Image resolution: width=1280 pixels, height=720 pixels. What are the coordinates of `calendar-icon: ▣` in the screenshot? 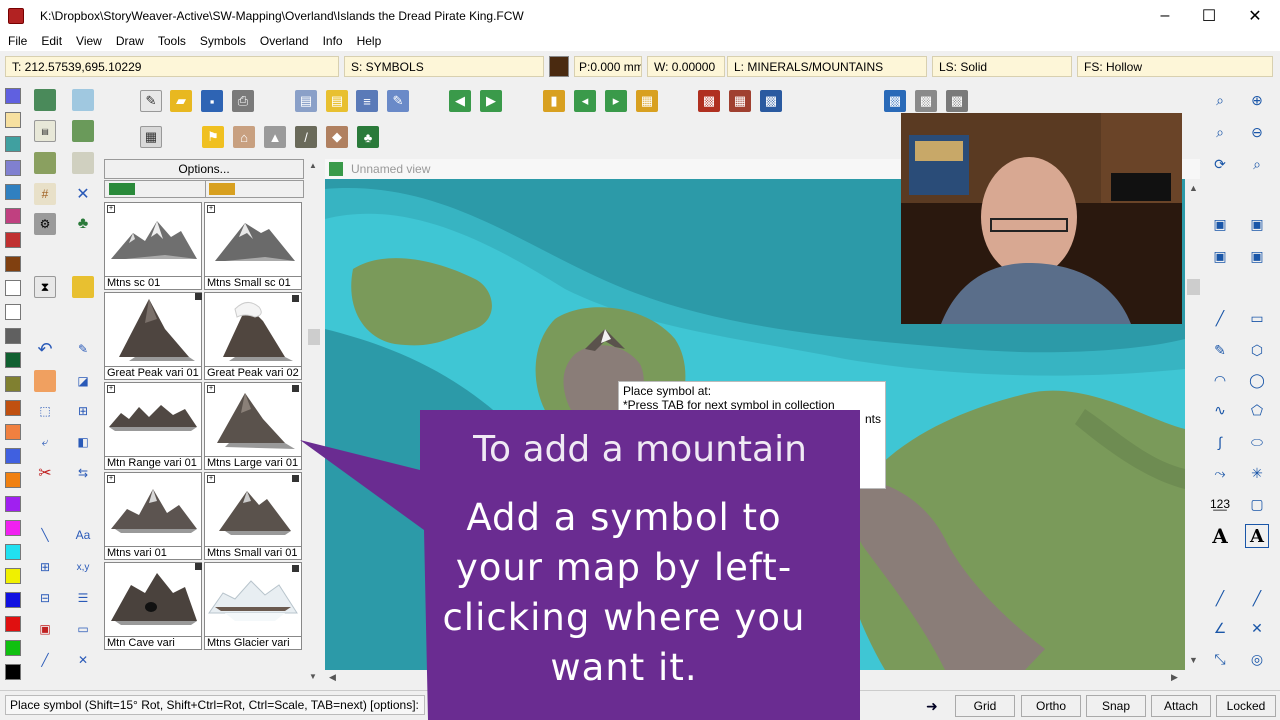 It's located at (45, 629).